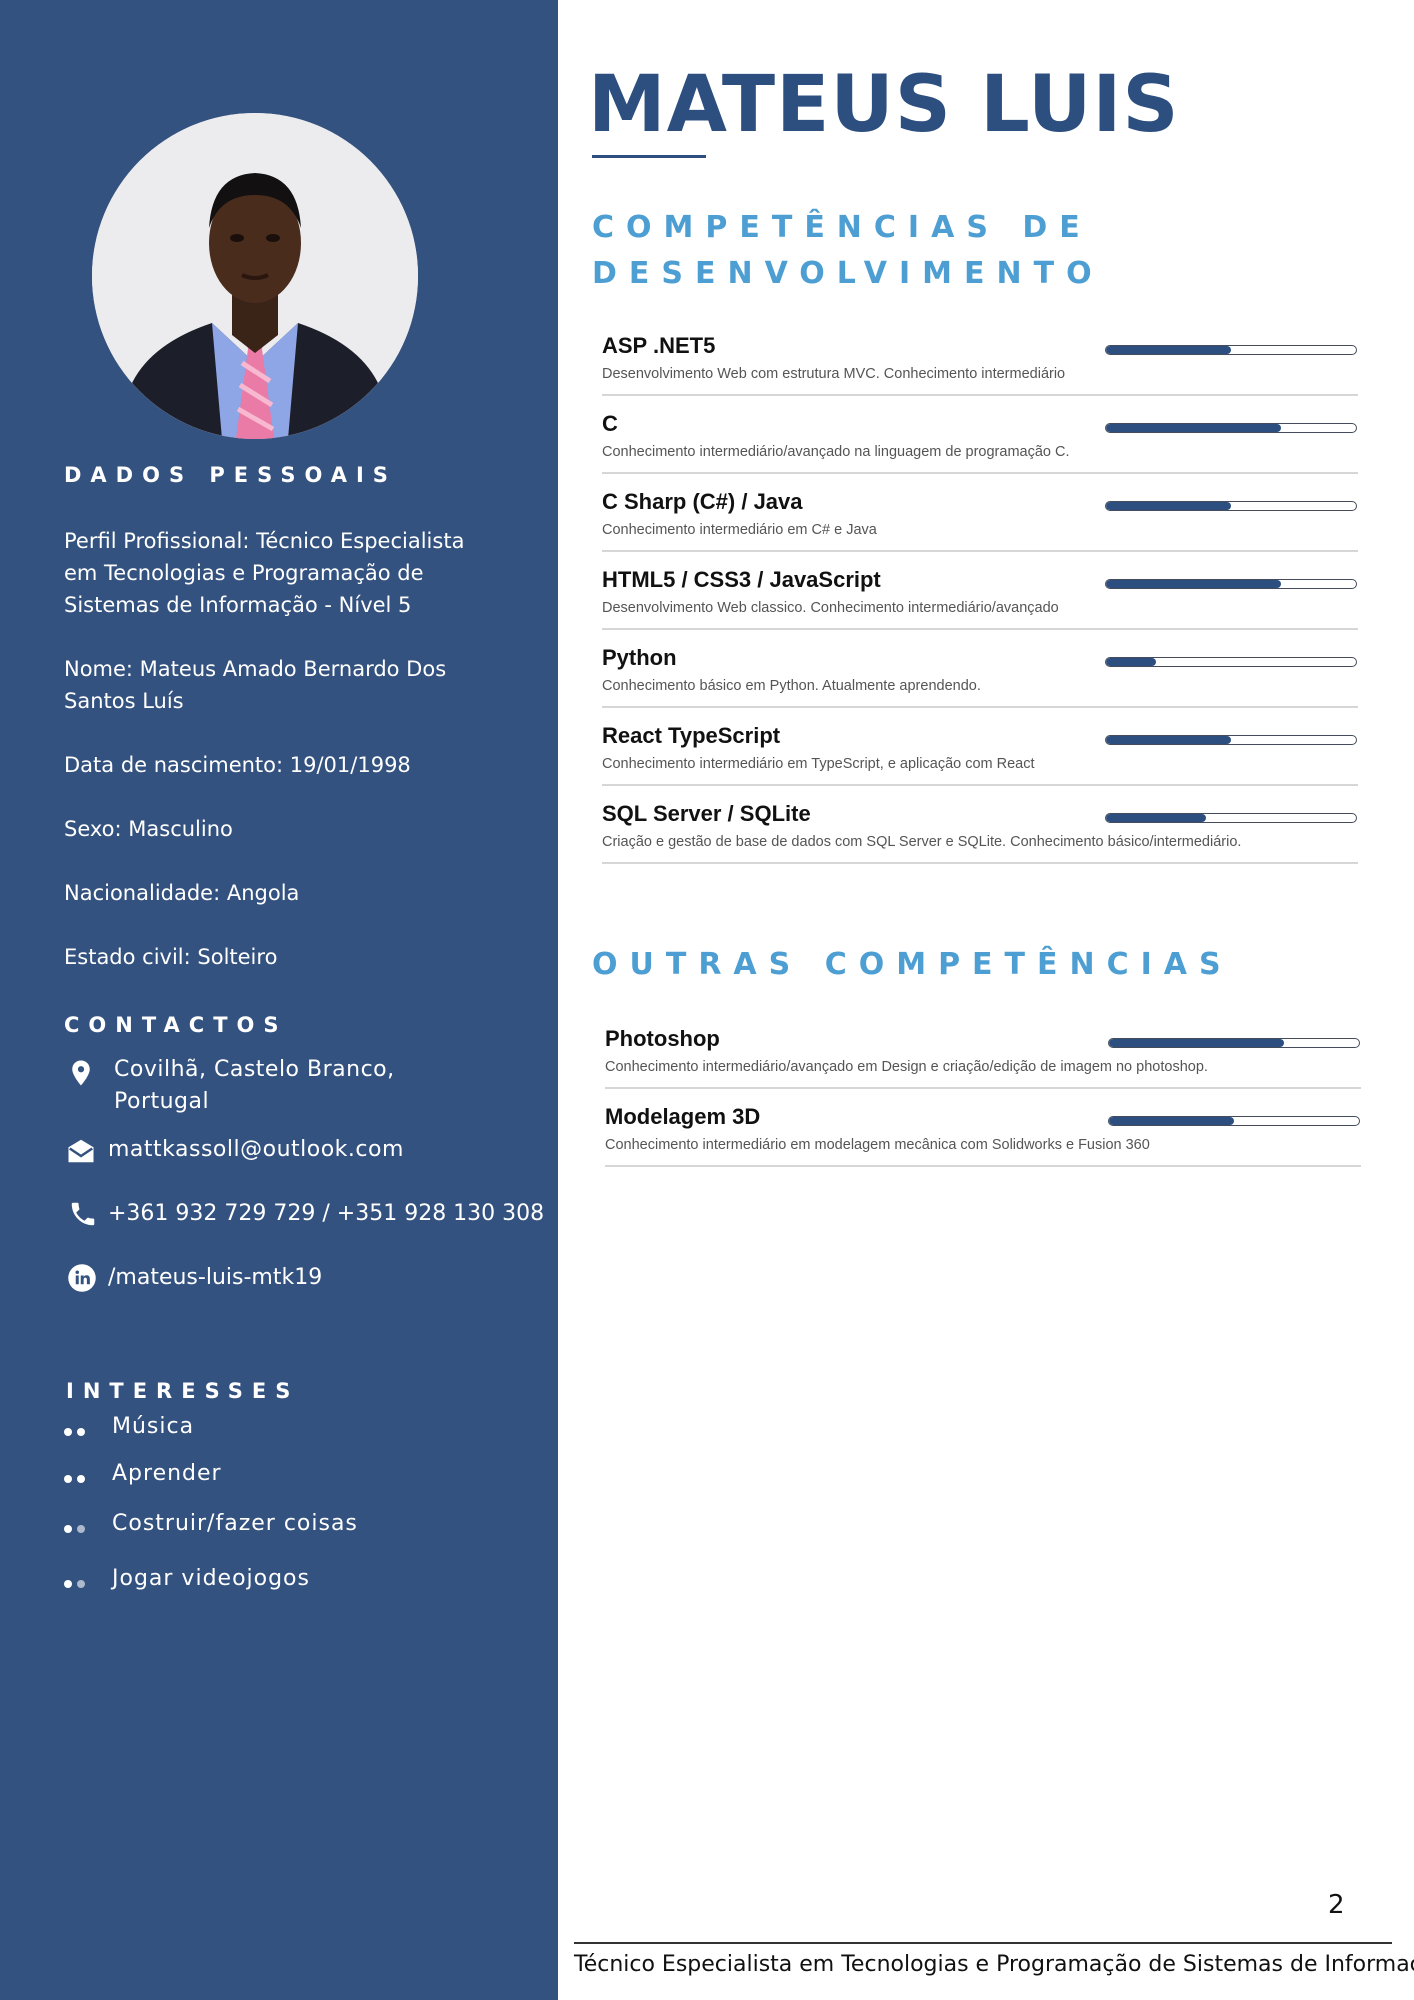  I want to click on interest-item: Música, so click(153, 1426).